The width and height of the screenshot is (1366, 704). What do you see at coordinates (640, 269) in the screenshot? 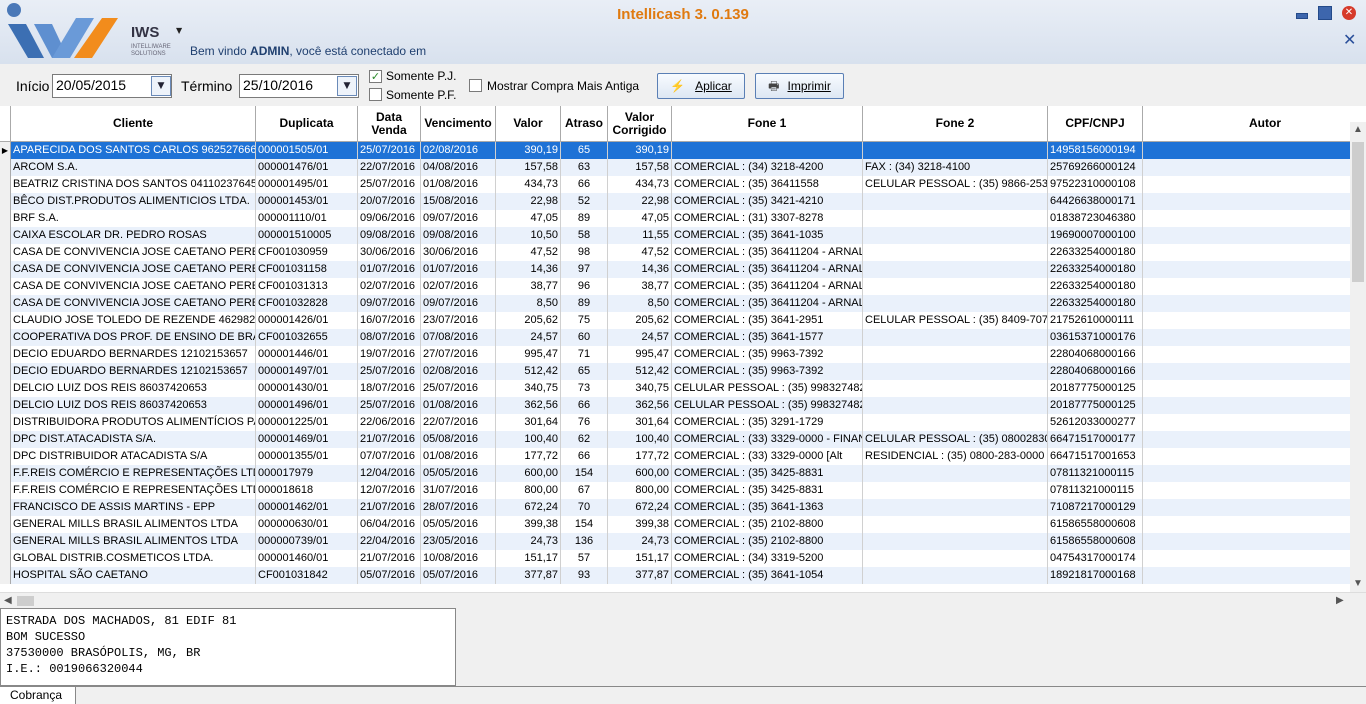
I see `cell-valor-corrigido: 14,36` at bounding box center [640, 269].